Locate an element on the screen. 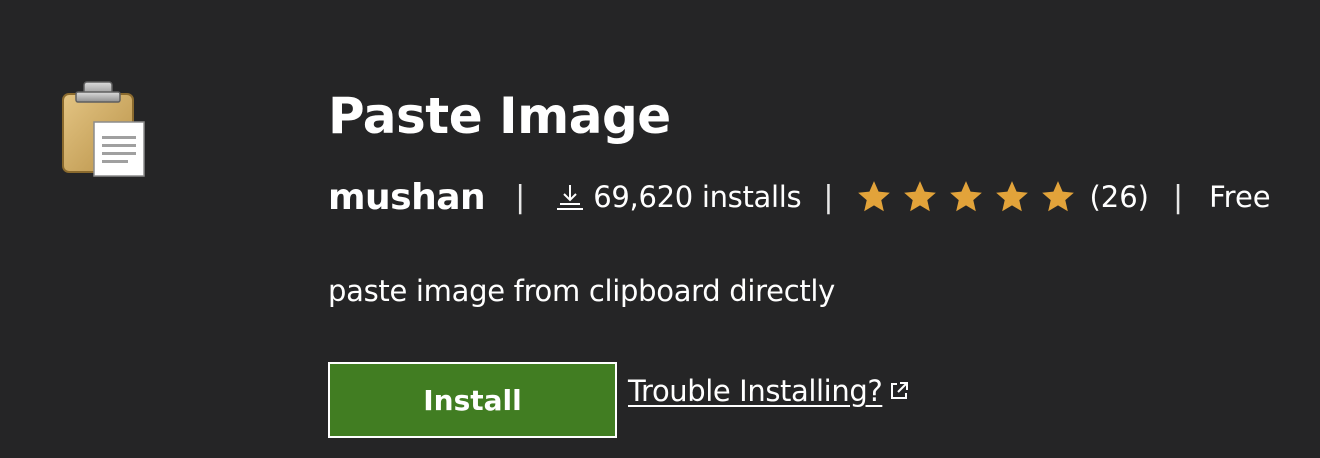 The image size is (1320, 458). install-count: 69,620 installs is located at coordinates (677, 197).